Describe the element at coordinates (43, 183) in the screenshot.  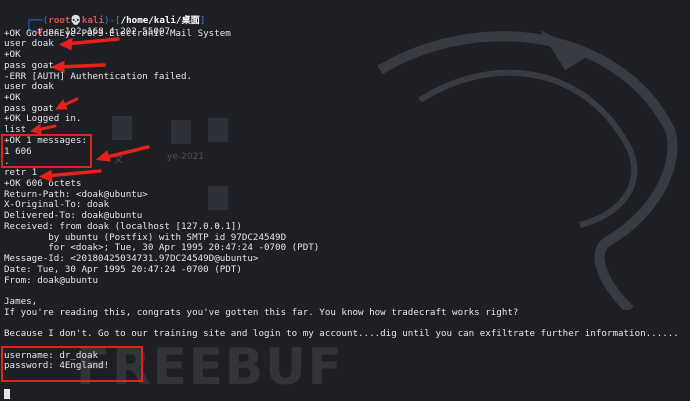
I see `terminal-output-line: +OK 606 octets` at that location.